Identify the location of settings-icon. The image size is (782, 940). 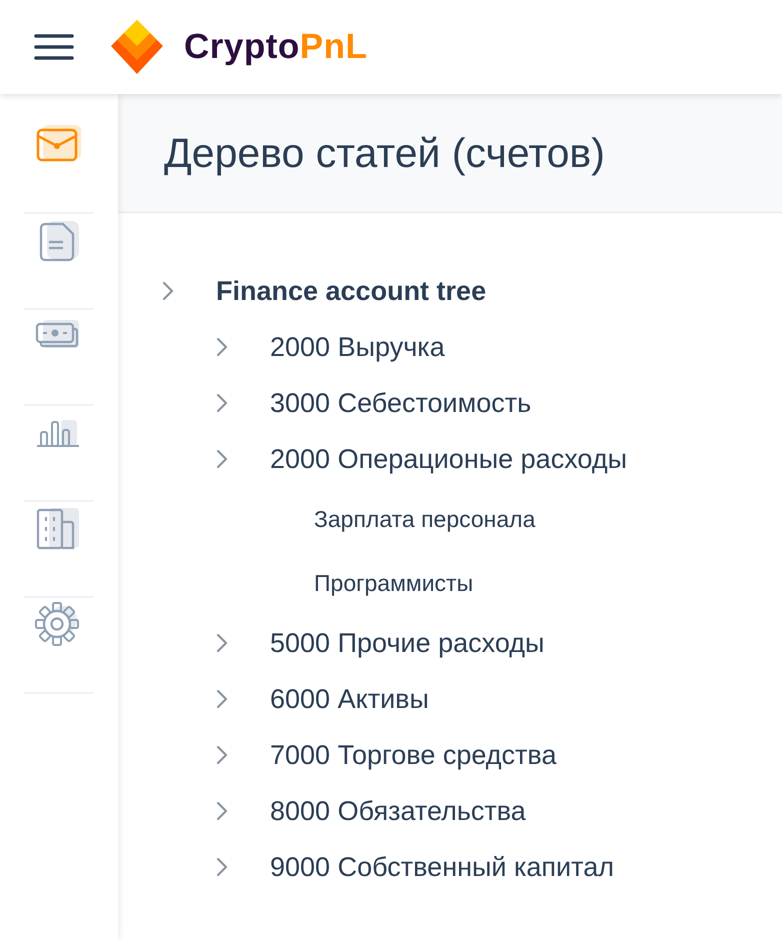
(57, 624).